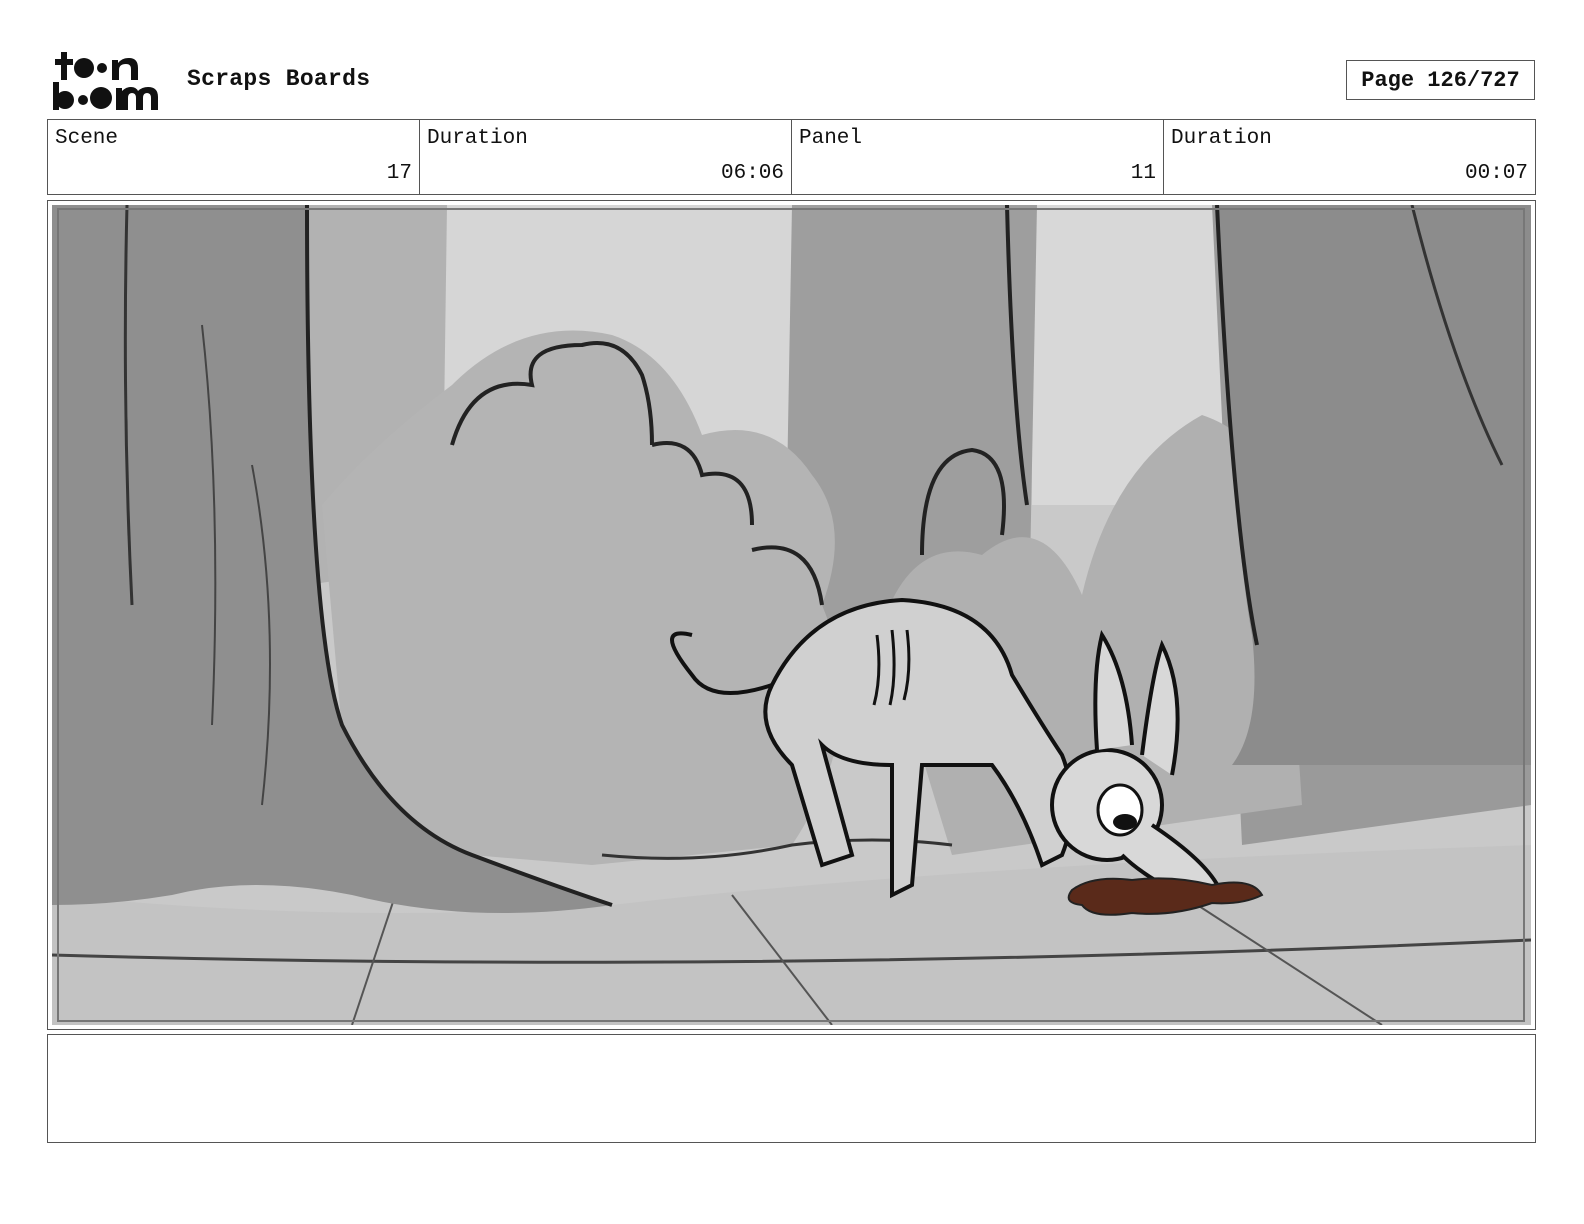 The height and width of the screenshot is (1224, 1584). Describe the element at coordinates (1143, 173) in the screenshot. I see `panel-value: 11` at that location.